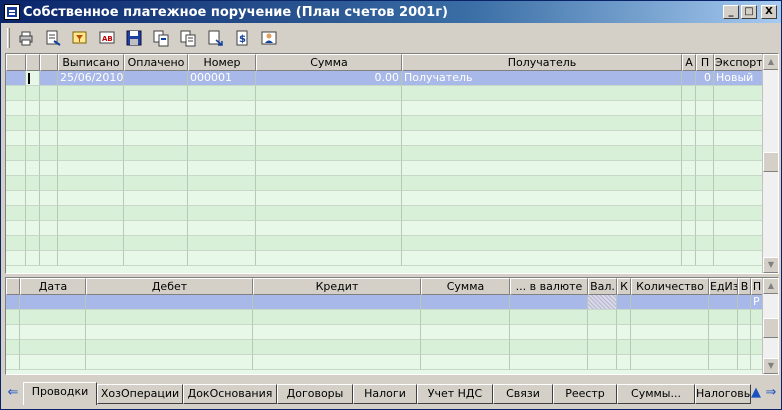 The width and height of the screenshot is (782, 410). I want to click on maximize-button: □, so click(749, 12).